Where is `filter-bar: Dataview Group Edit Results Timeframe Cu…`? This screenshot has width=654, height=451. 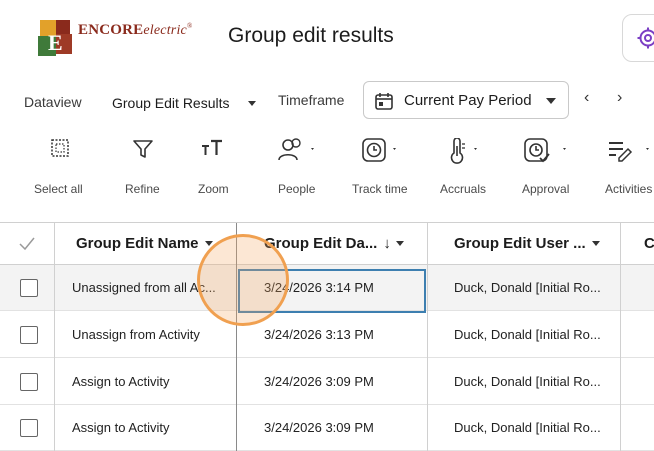
filter-bar: Dataview Group Edit Results Timeframe Cu… is located at coordinates (327, 102).